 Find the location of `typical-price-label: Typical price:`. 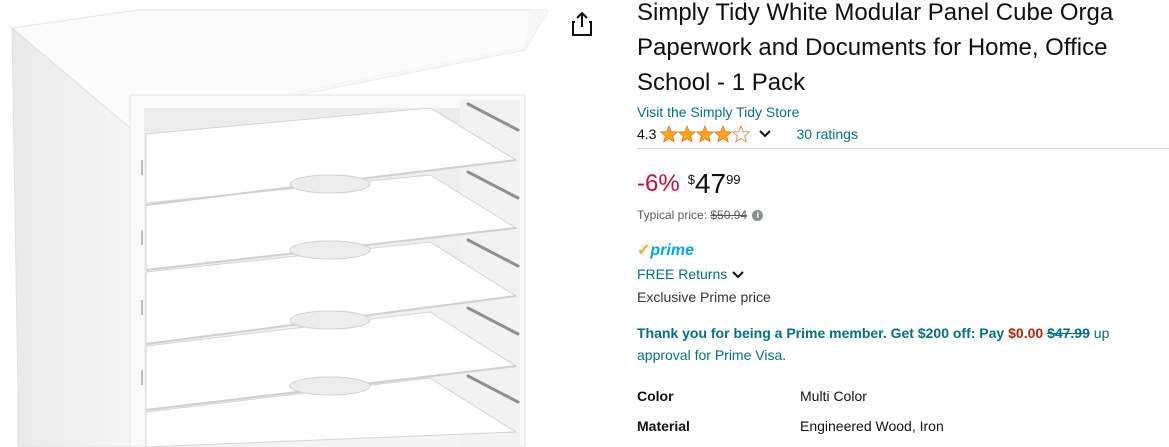

typical-price-label: Typical price: is located at coordinates (672, 215).